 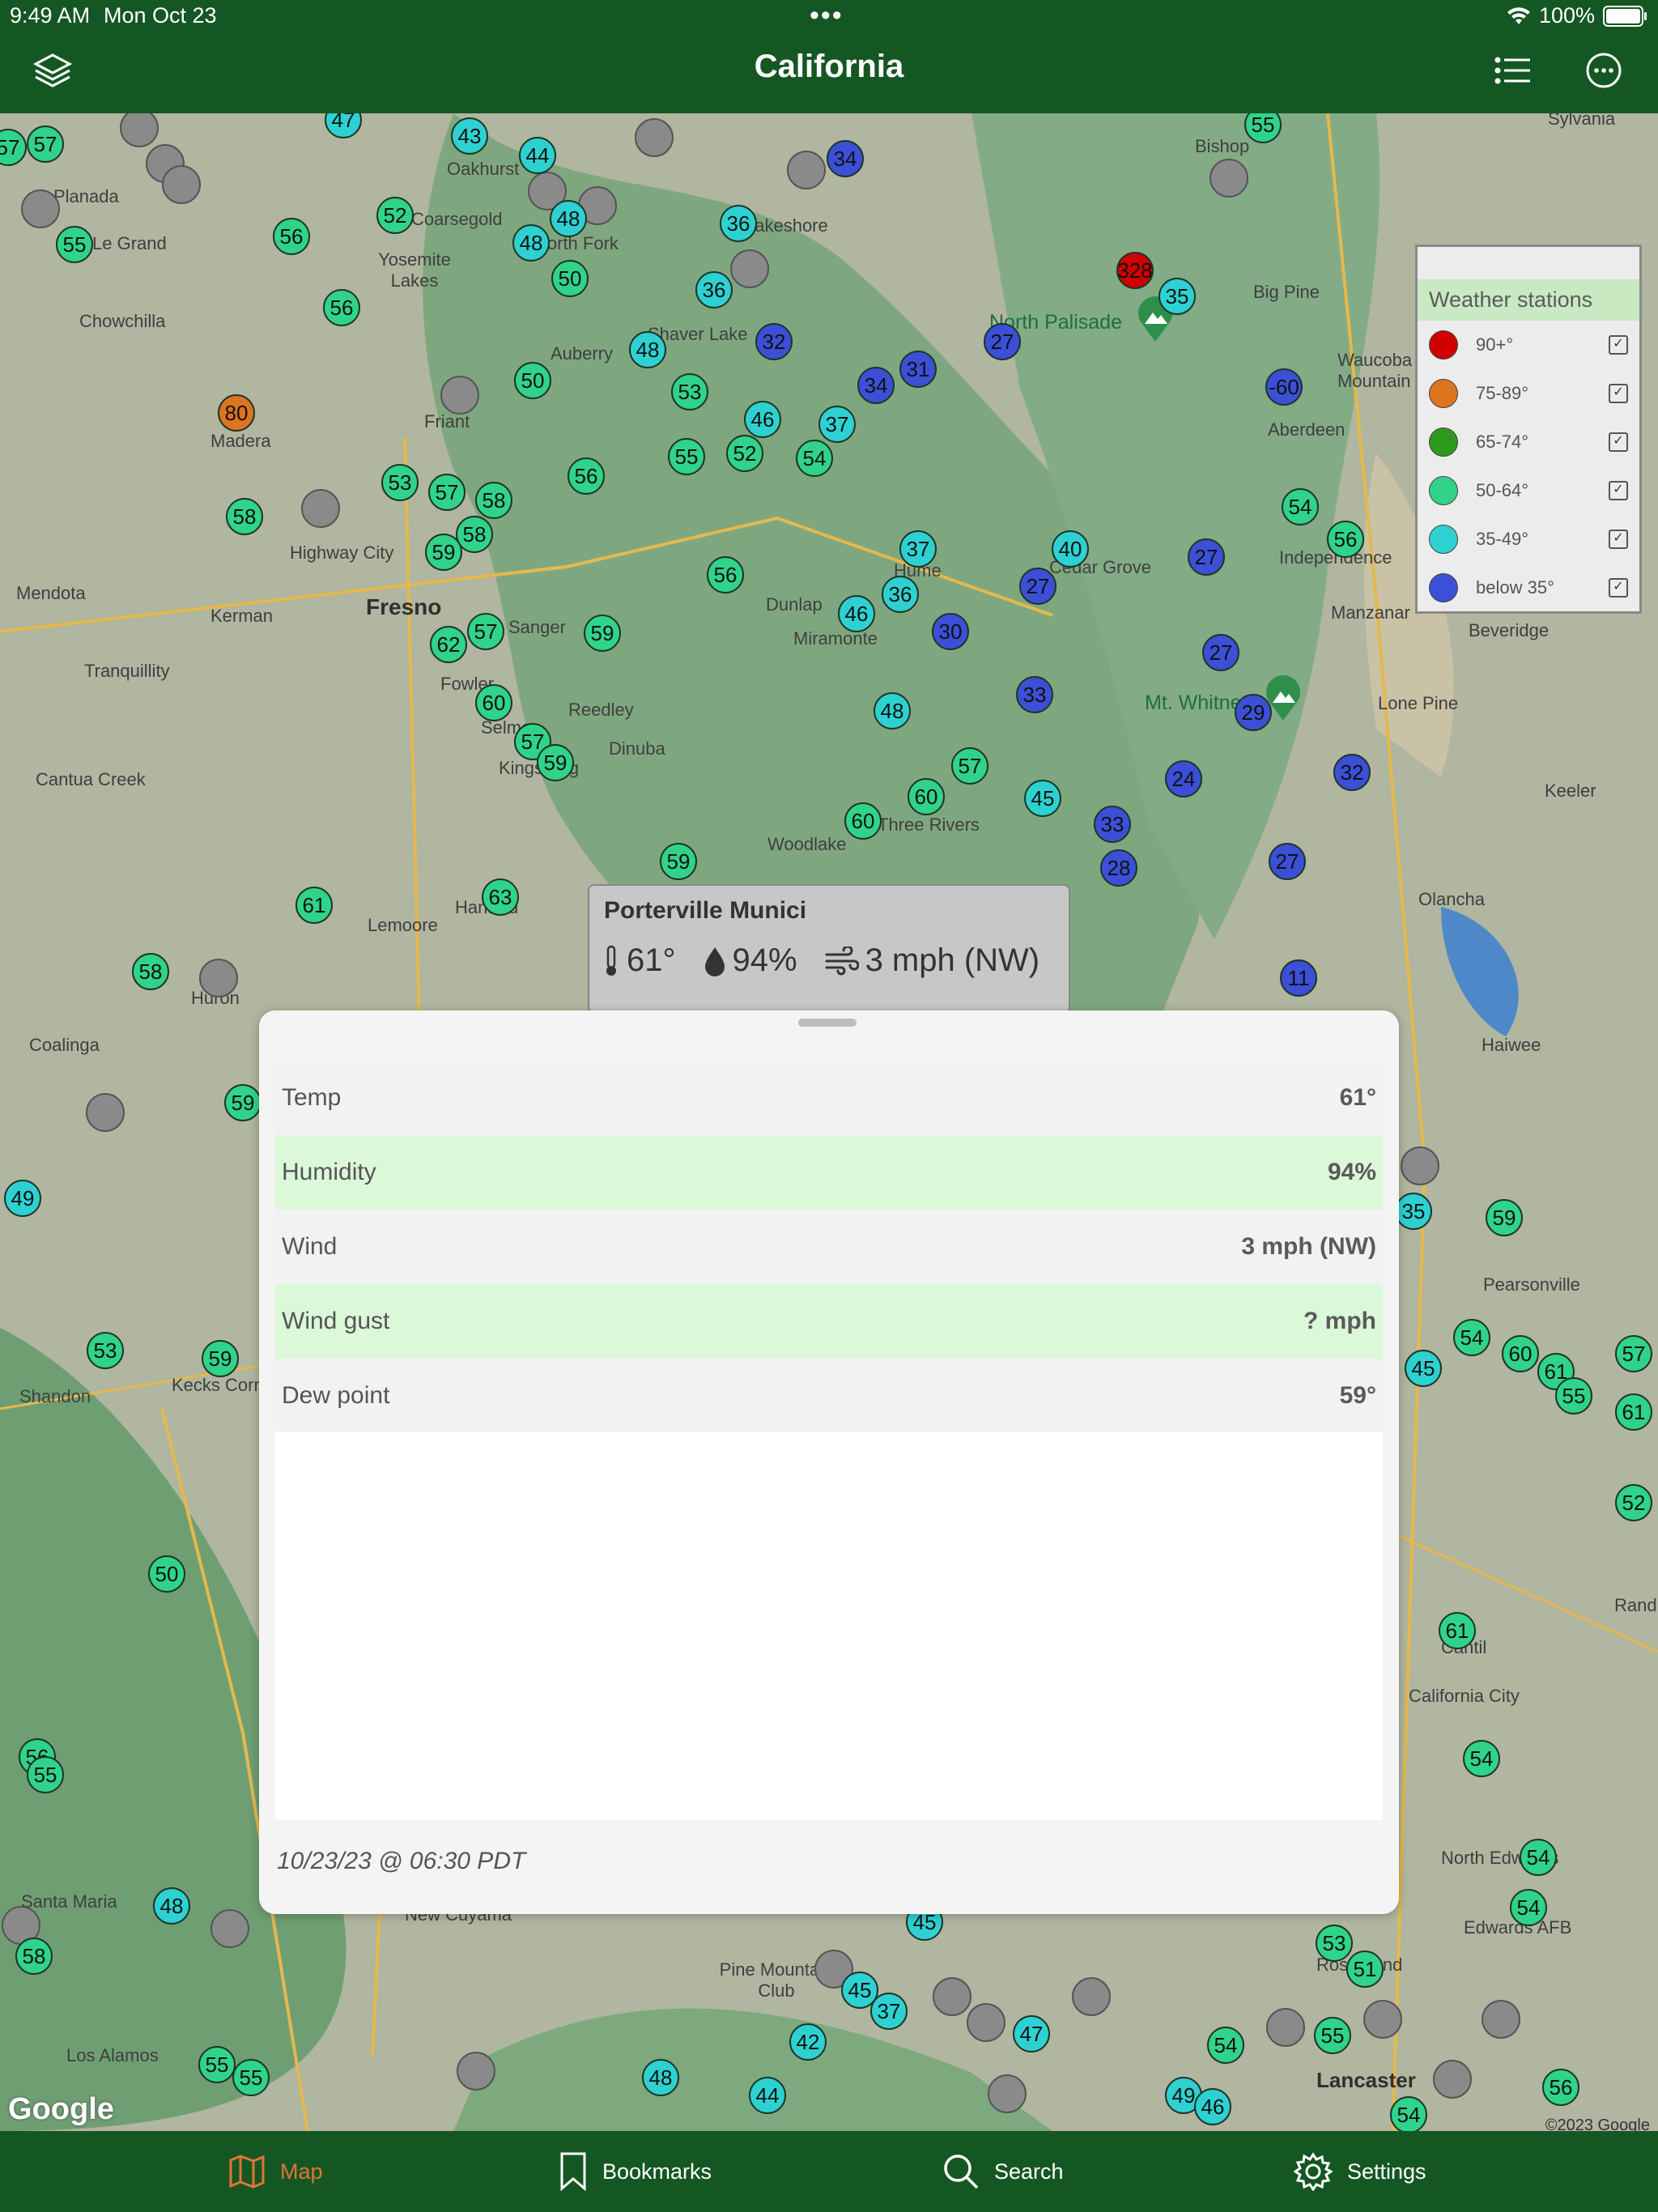 I want to click on station-marker: 63, so click(x=500, y=897).